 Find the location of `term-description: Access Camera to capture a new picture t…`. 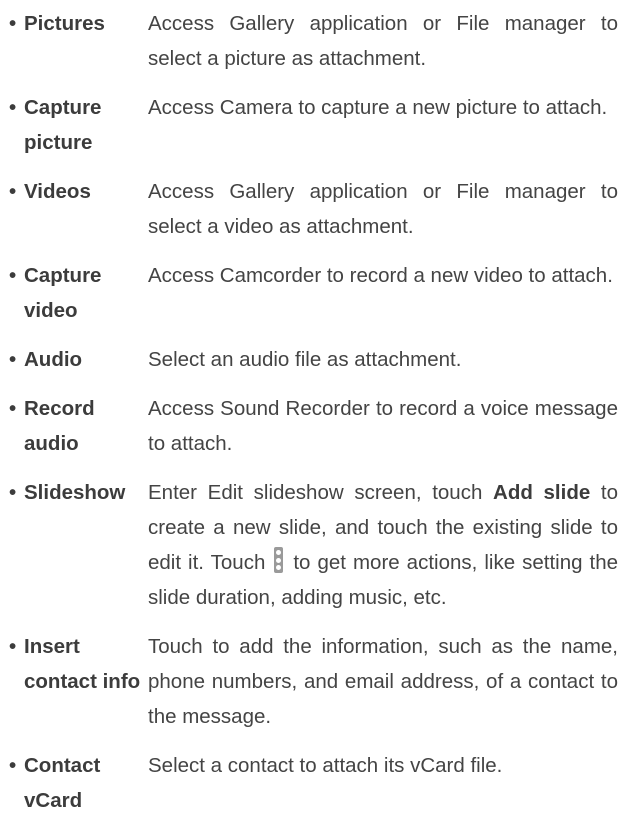

term-description: Access Camera to capture a new picture t… is located at coordinates (378, 107).